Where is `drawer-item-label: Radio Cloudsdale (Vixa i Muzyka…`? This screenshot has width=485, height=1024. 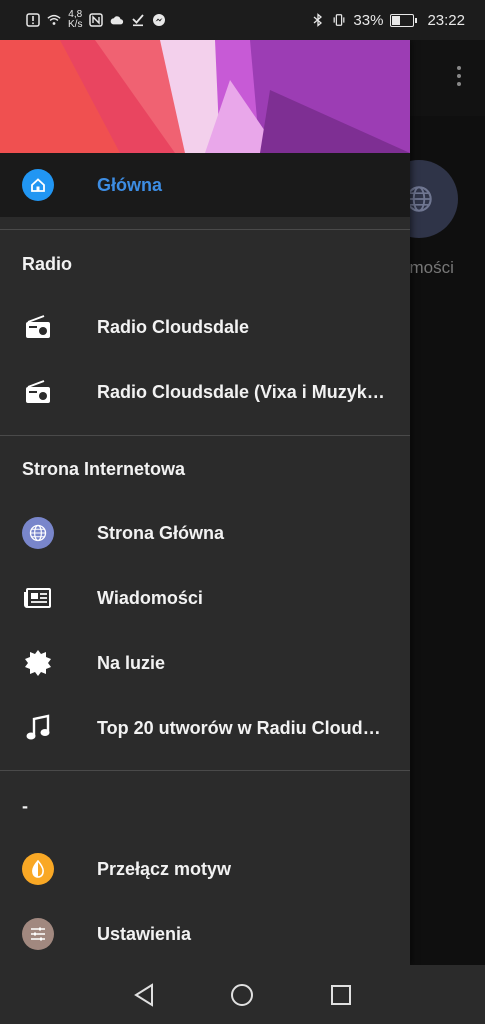 drawer-item-label: Radio Cloudsdale (Vixa i Muzyka… is located at coordinates (243, 391).